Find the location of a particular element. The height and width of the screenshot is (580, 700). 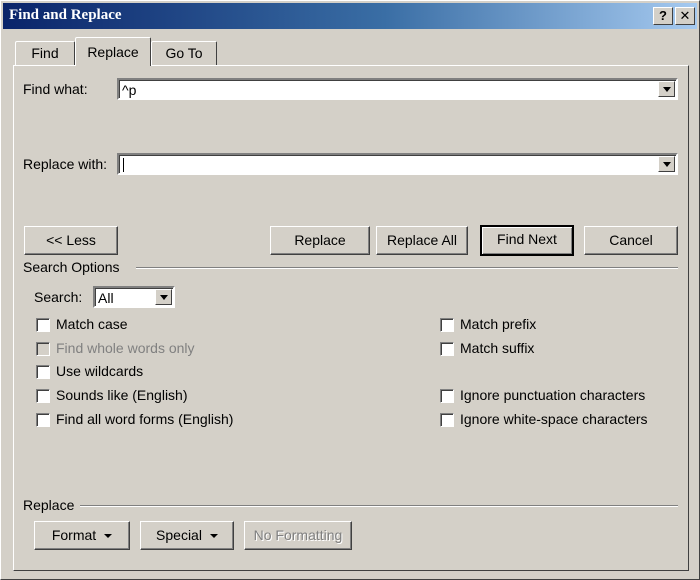

tab-find: Find is located at coordinates (45, 53).